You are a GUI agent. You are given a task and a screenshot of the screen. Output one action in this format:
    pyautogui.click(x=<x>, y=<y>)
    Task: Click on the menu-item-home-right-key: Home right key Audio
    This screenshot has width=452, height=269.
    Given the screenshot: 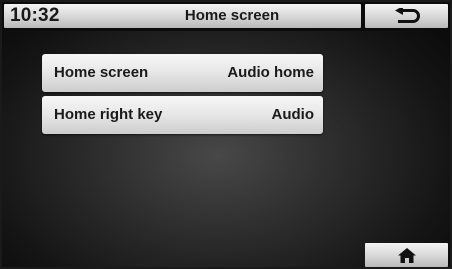 What is the action you would take?
    pyautogui.click(x=182, y=115)
    